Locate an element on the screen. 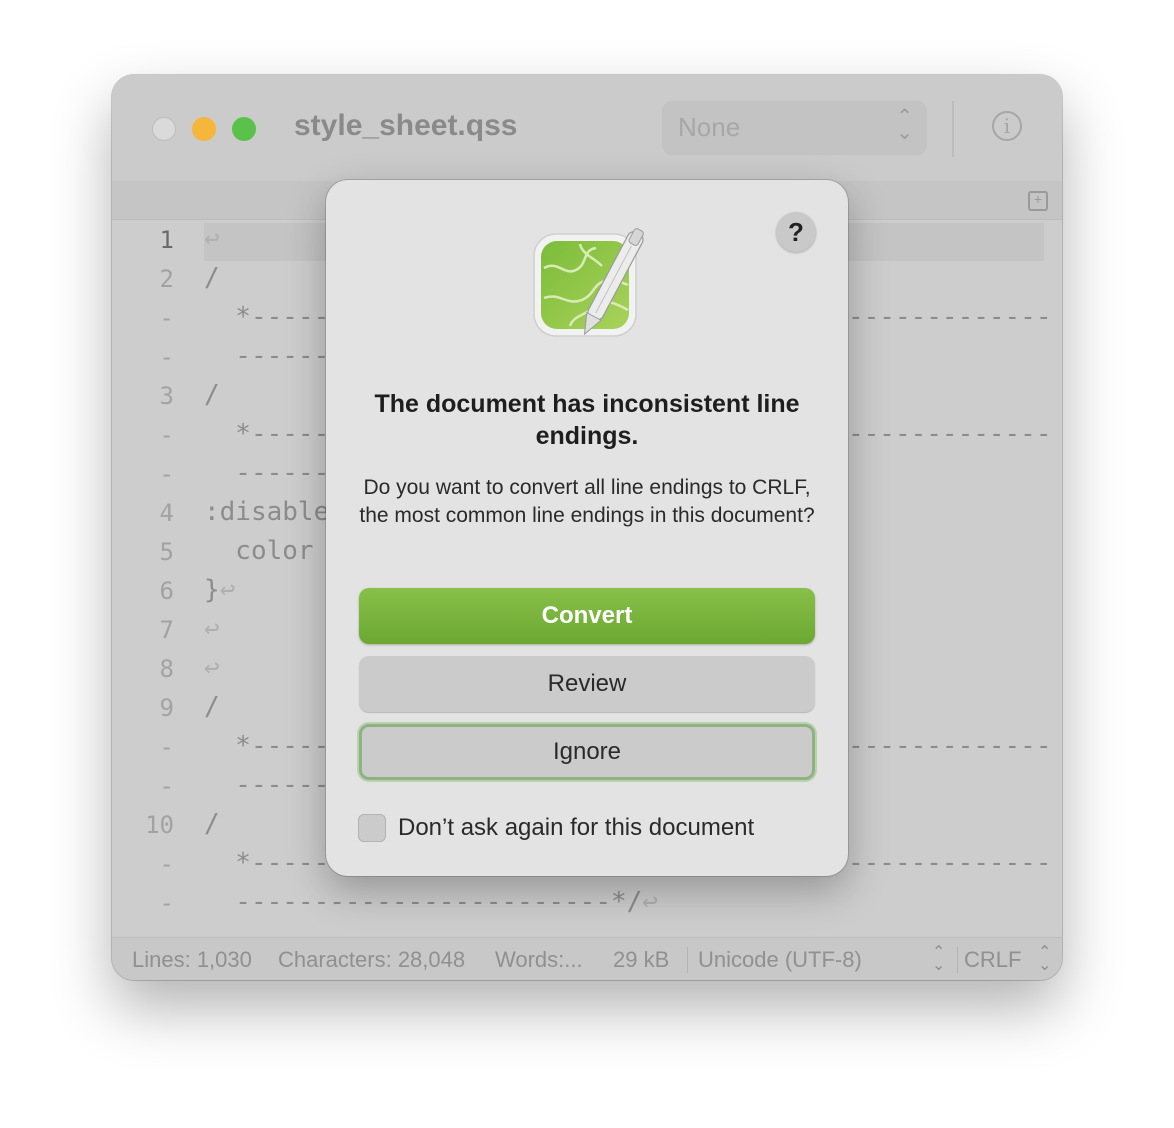 This screenshot has height=1128, width=1174. status-file-size: 29 kB is located at coordinates (641, 959).